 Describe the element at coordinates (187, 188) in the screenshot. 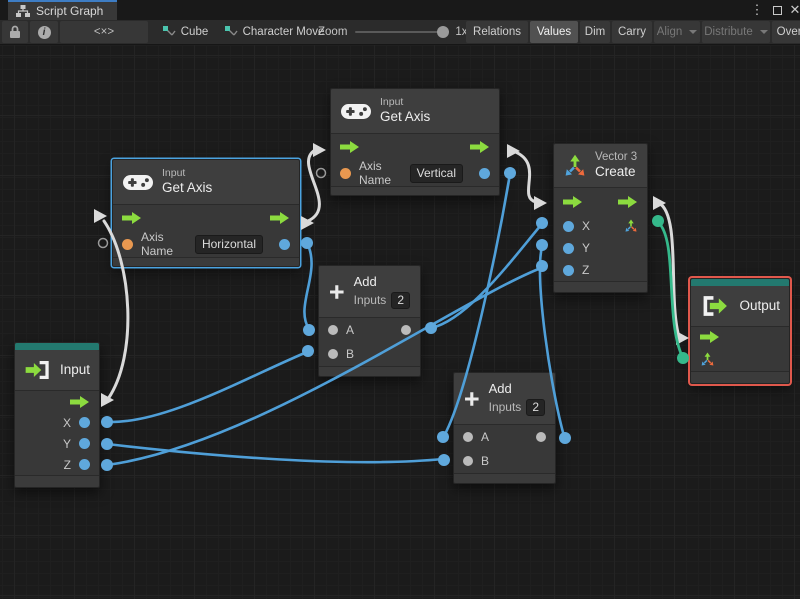

I see `node-title: Get Axis` at that location.